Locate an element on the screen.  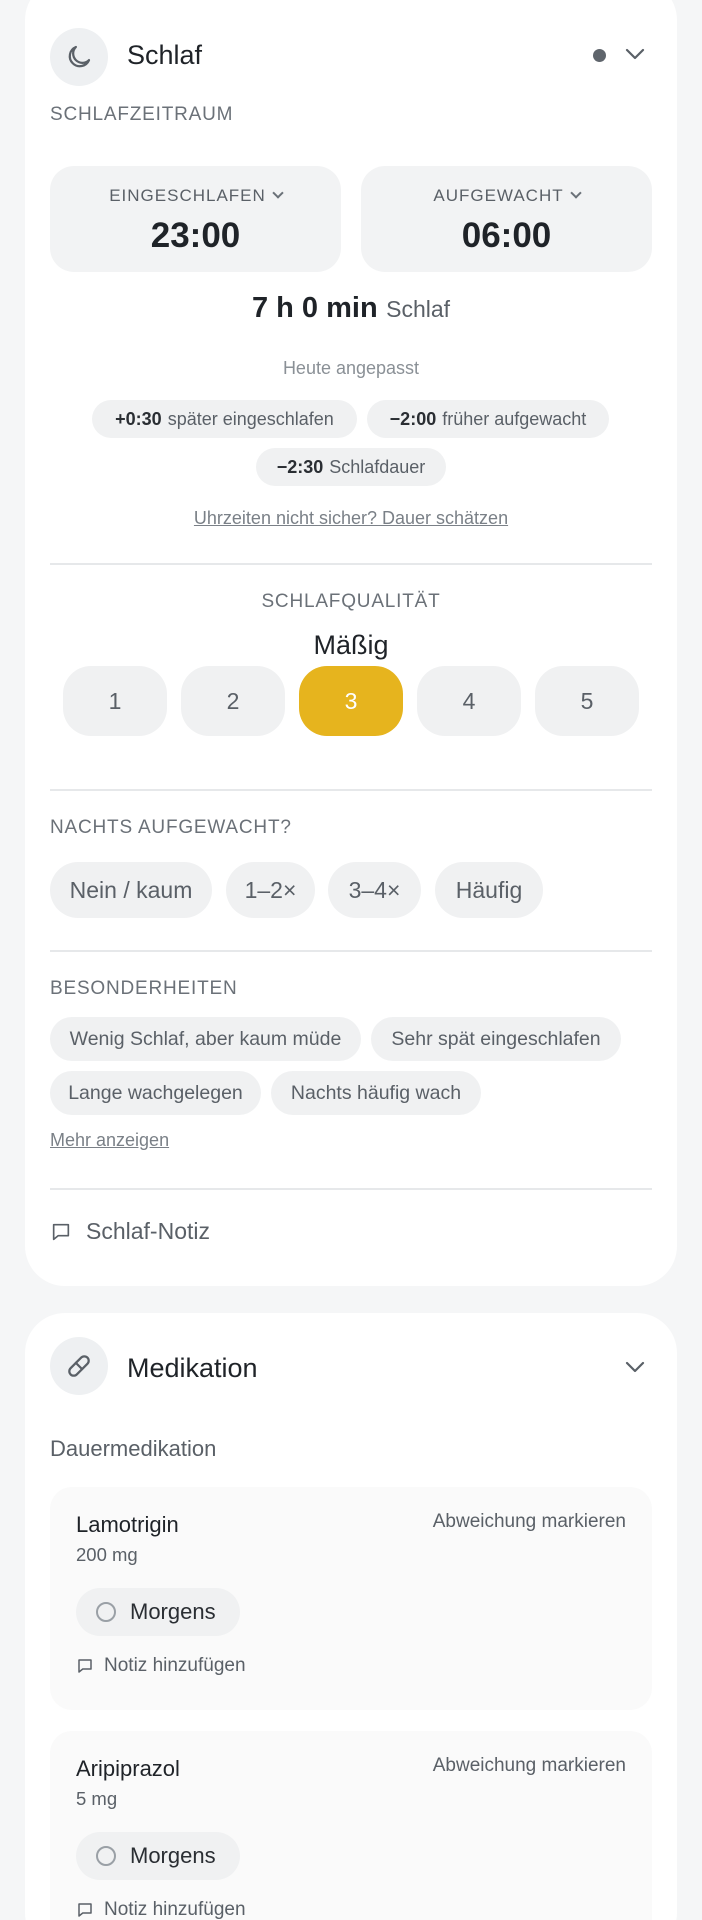
specifics-tag: Nachts häufig wach is located at coordinates (376, 1093).